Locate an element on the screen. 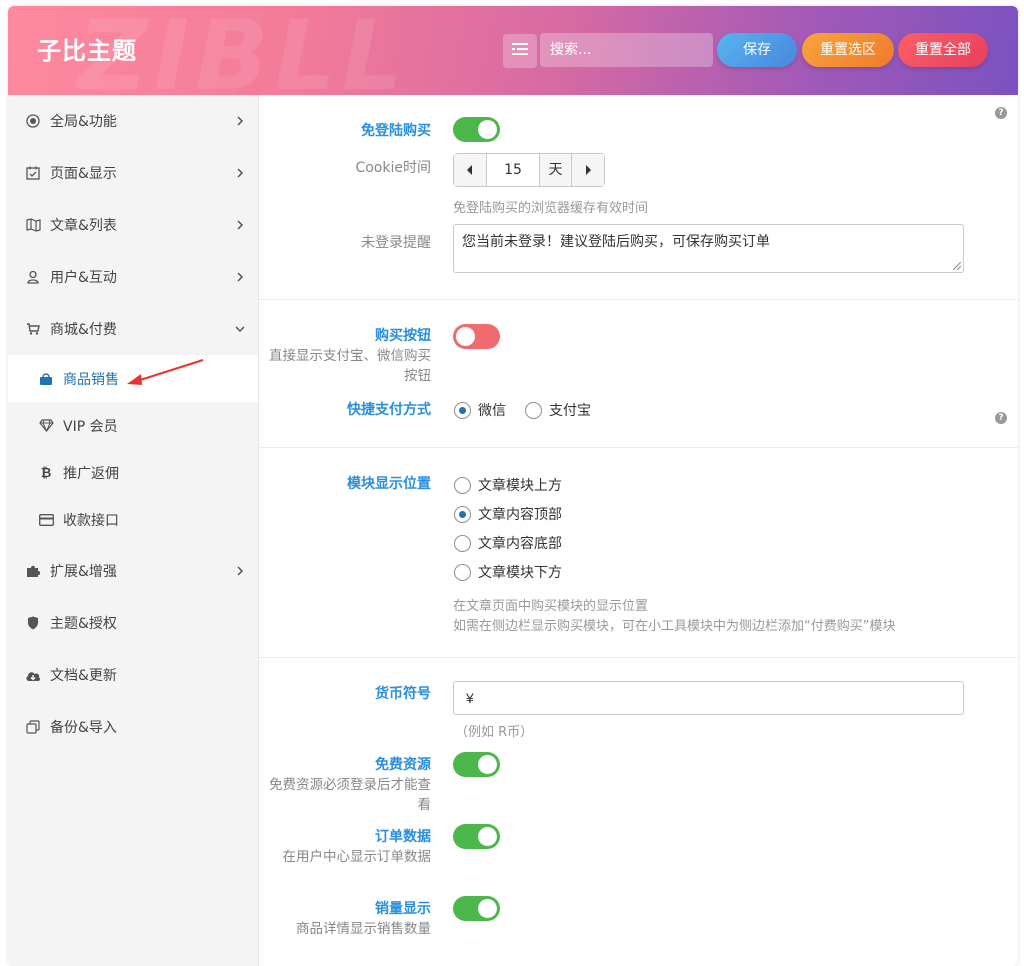  sidebar-item-label: 文章&列表 is located at coordinates (83, 226).